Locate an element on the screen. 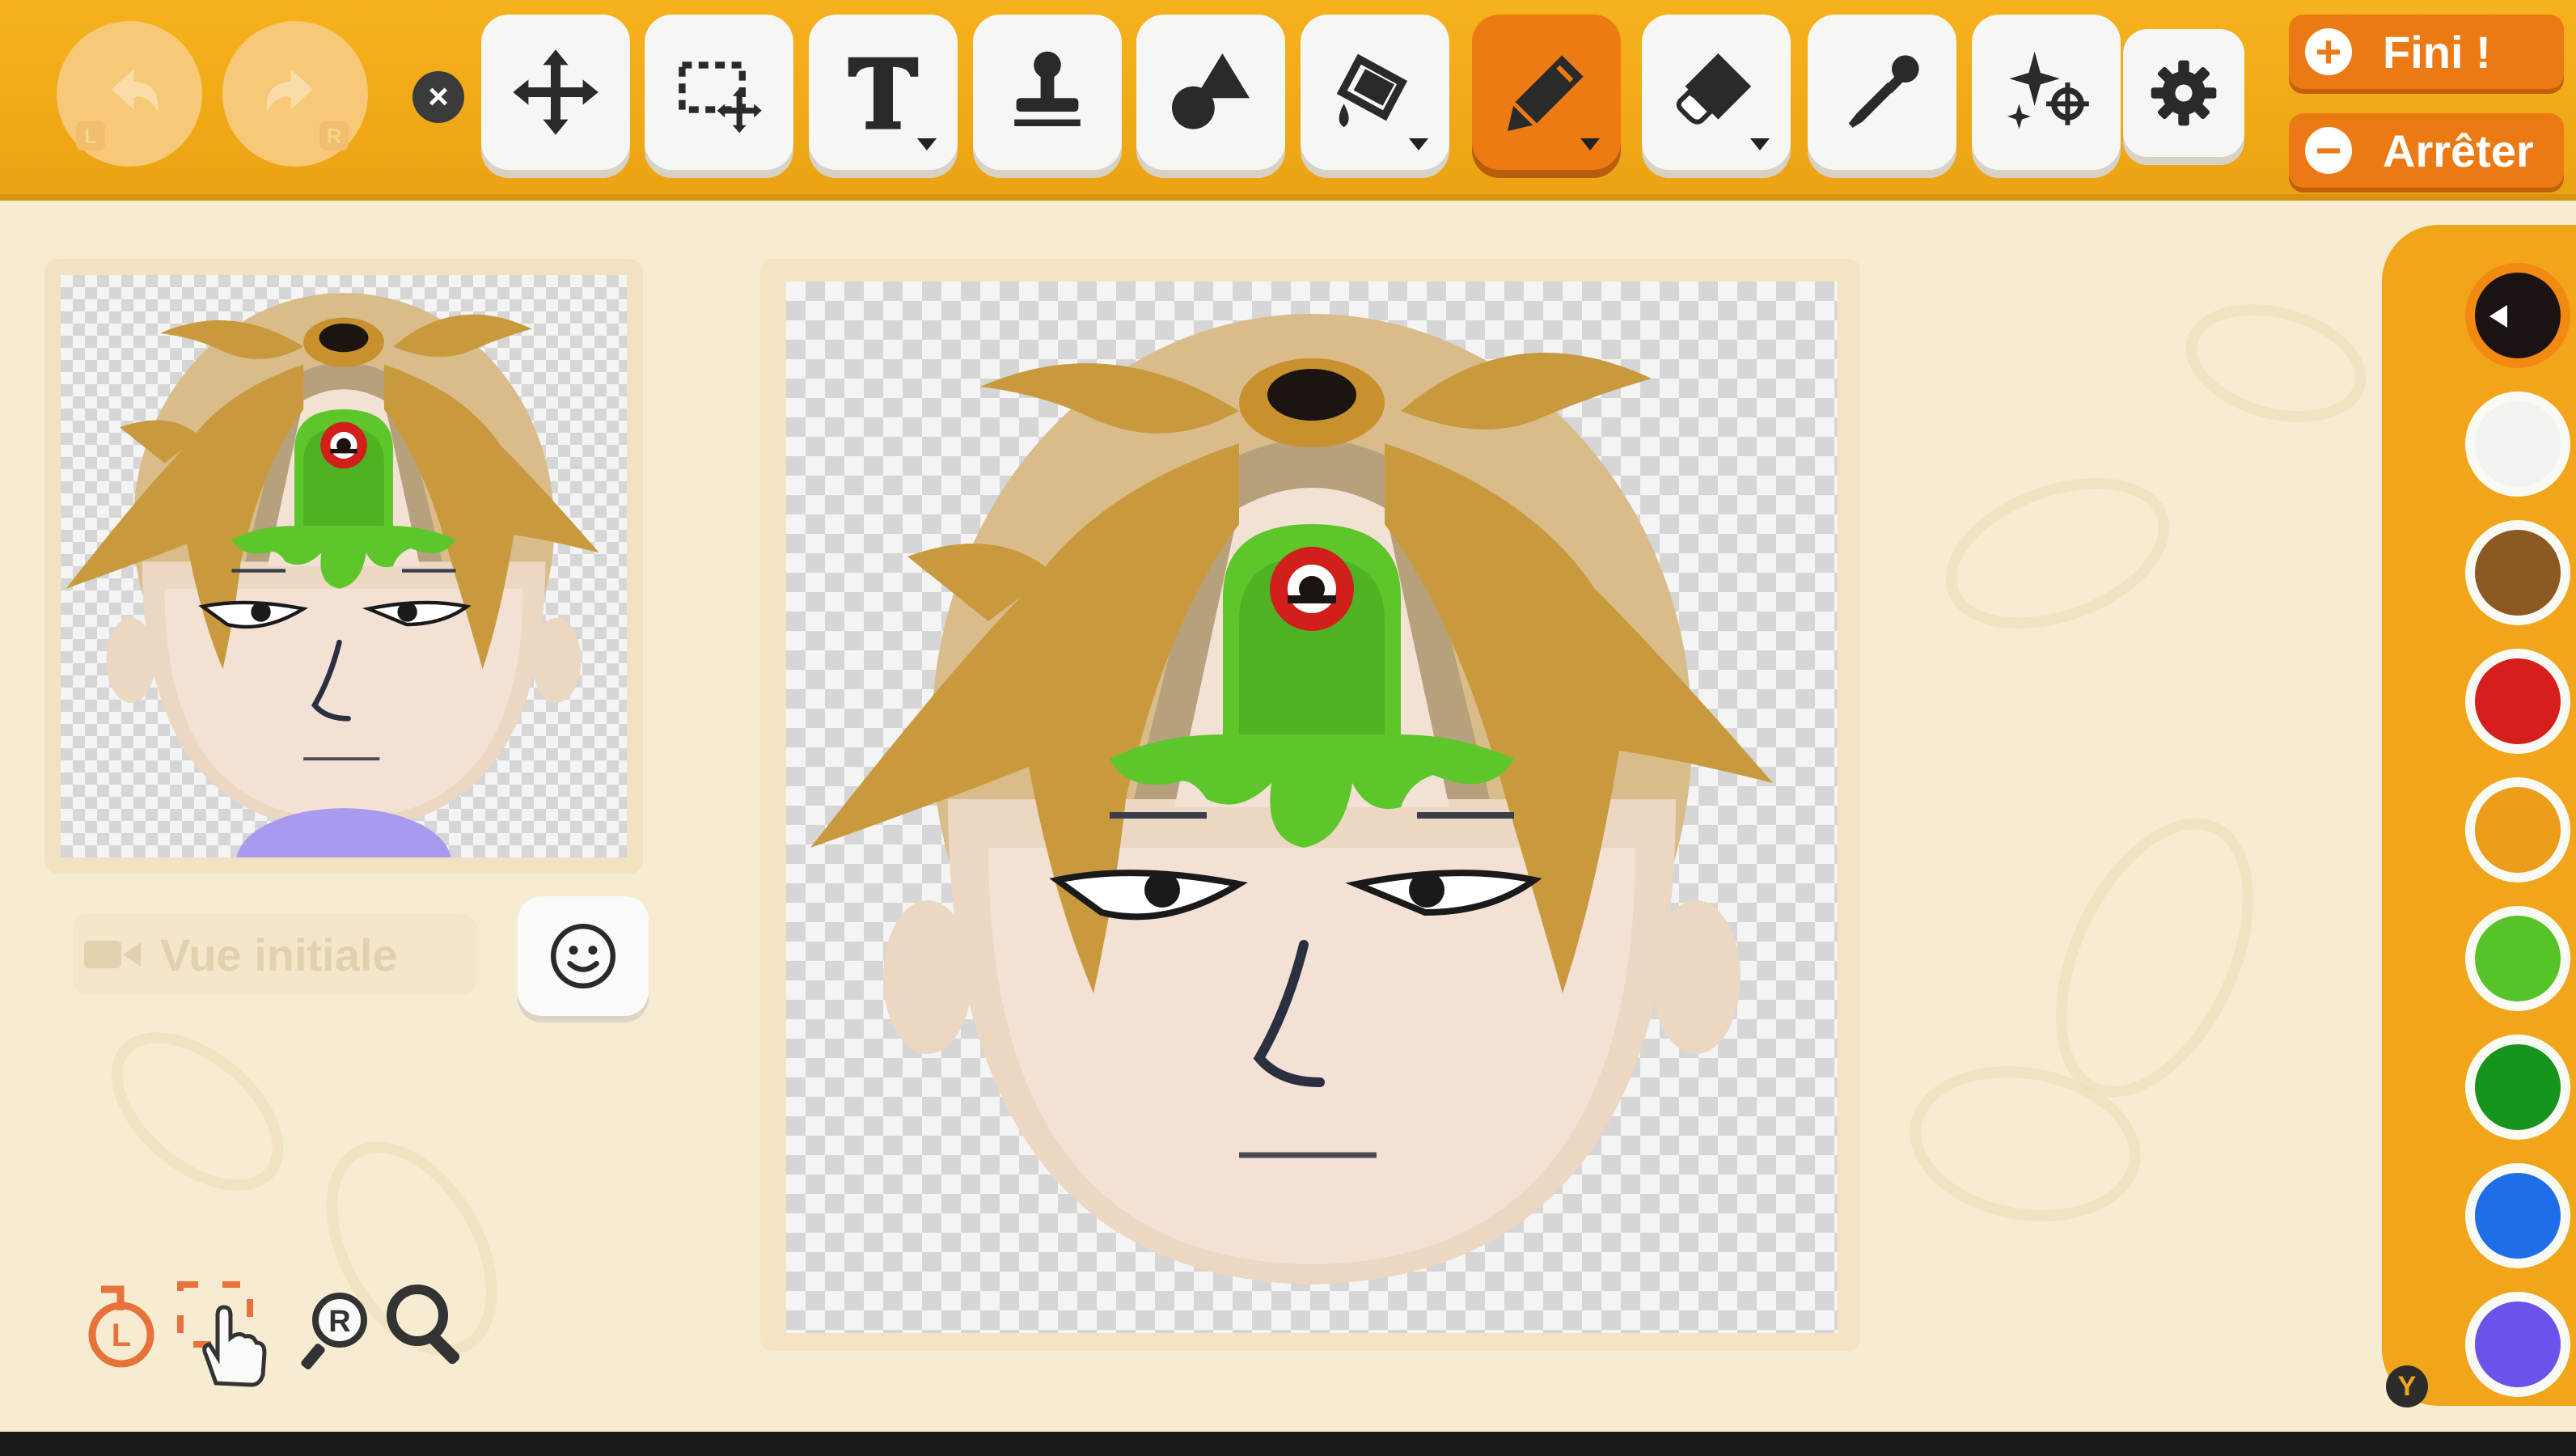  pen-tool-button is located at coordinates (1546, 92).